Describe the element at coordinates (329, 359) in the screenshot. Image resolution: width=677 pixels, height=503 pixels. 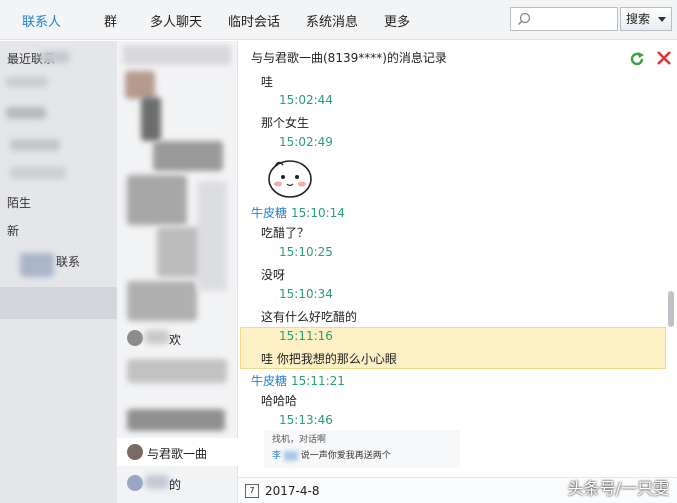
I see `message-text: 哇 你把我想的那么小心眼` at that location.